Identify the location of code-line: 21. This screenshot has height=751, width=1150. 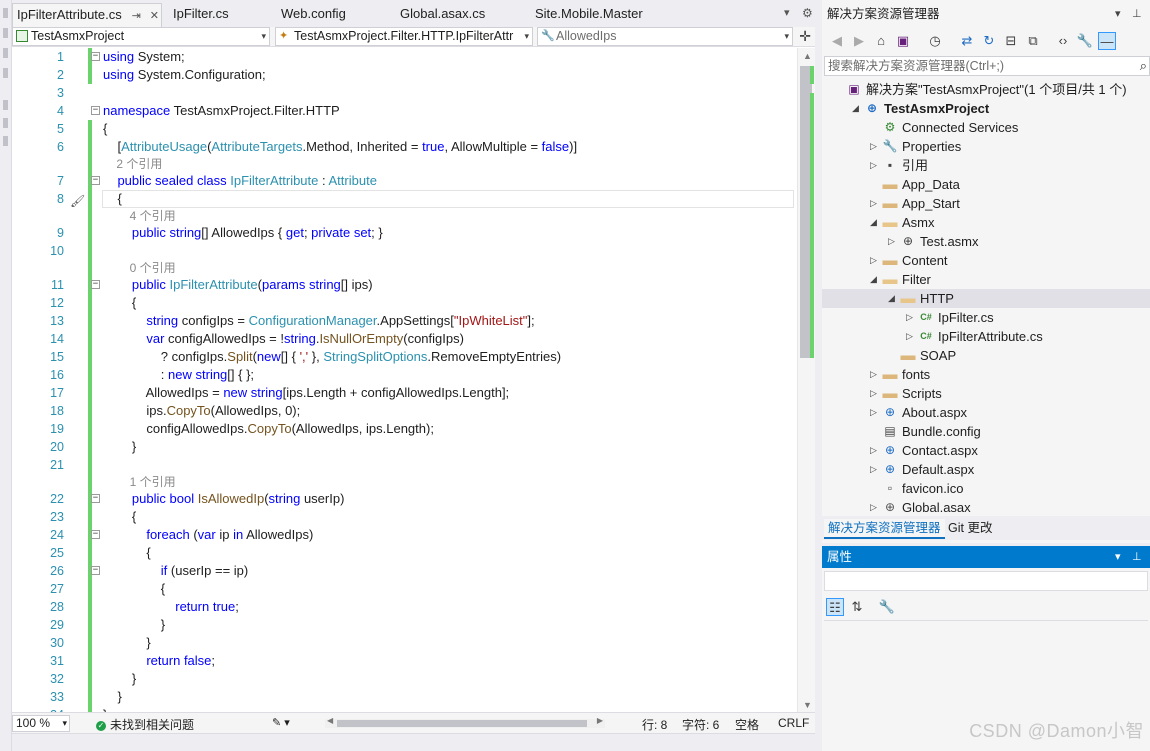
(404, 465).